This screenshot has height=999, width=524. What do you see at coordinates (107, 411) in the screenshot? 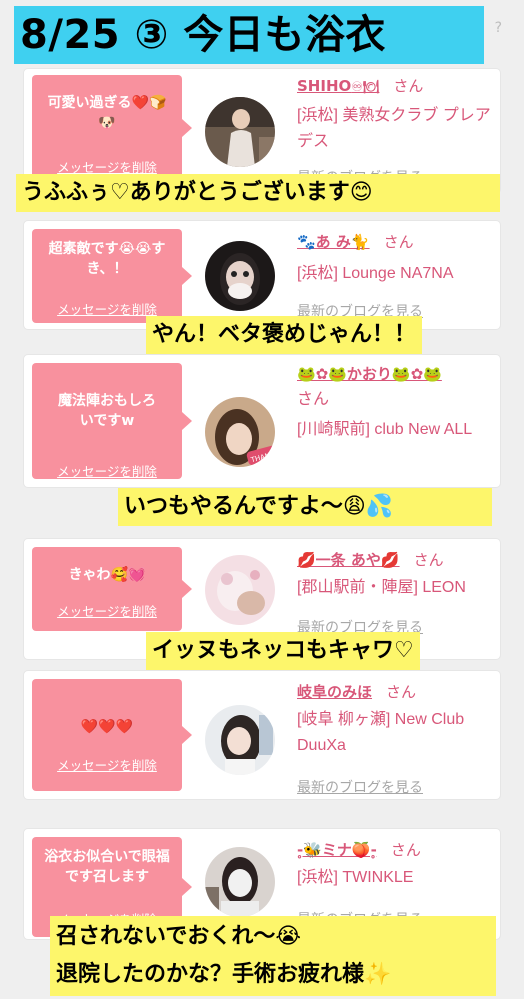
I see `message-text: 魔法陣おもしろいですw` at bounding box center [107, 411].